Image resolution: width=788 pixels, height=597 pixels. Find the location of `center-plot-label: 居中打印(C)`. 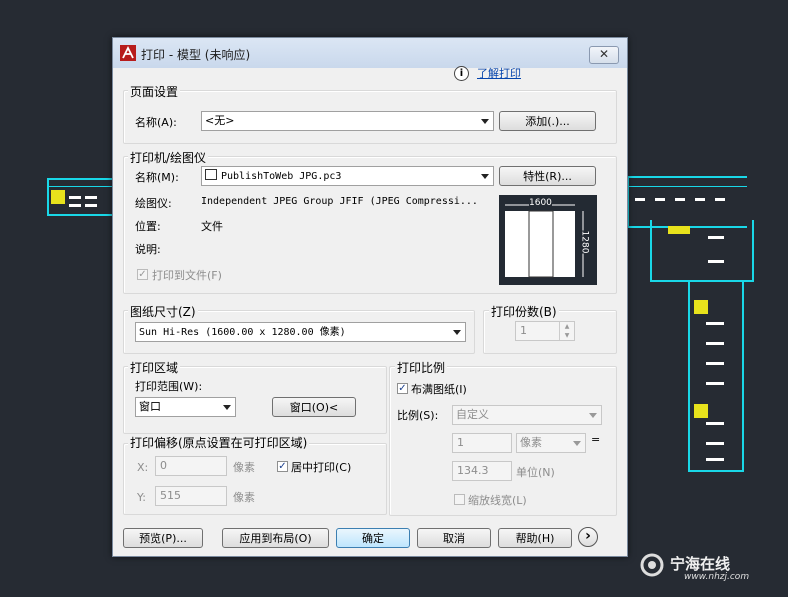

center-plot-label: 居中打印(C) is located at coordinates (321, 467).